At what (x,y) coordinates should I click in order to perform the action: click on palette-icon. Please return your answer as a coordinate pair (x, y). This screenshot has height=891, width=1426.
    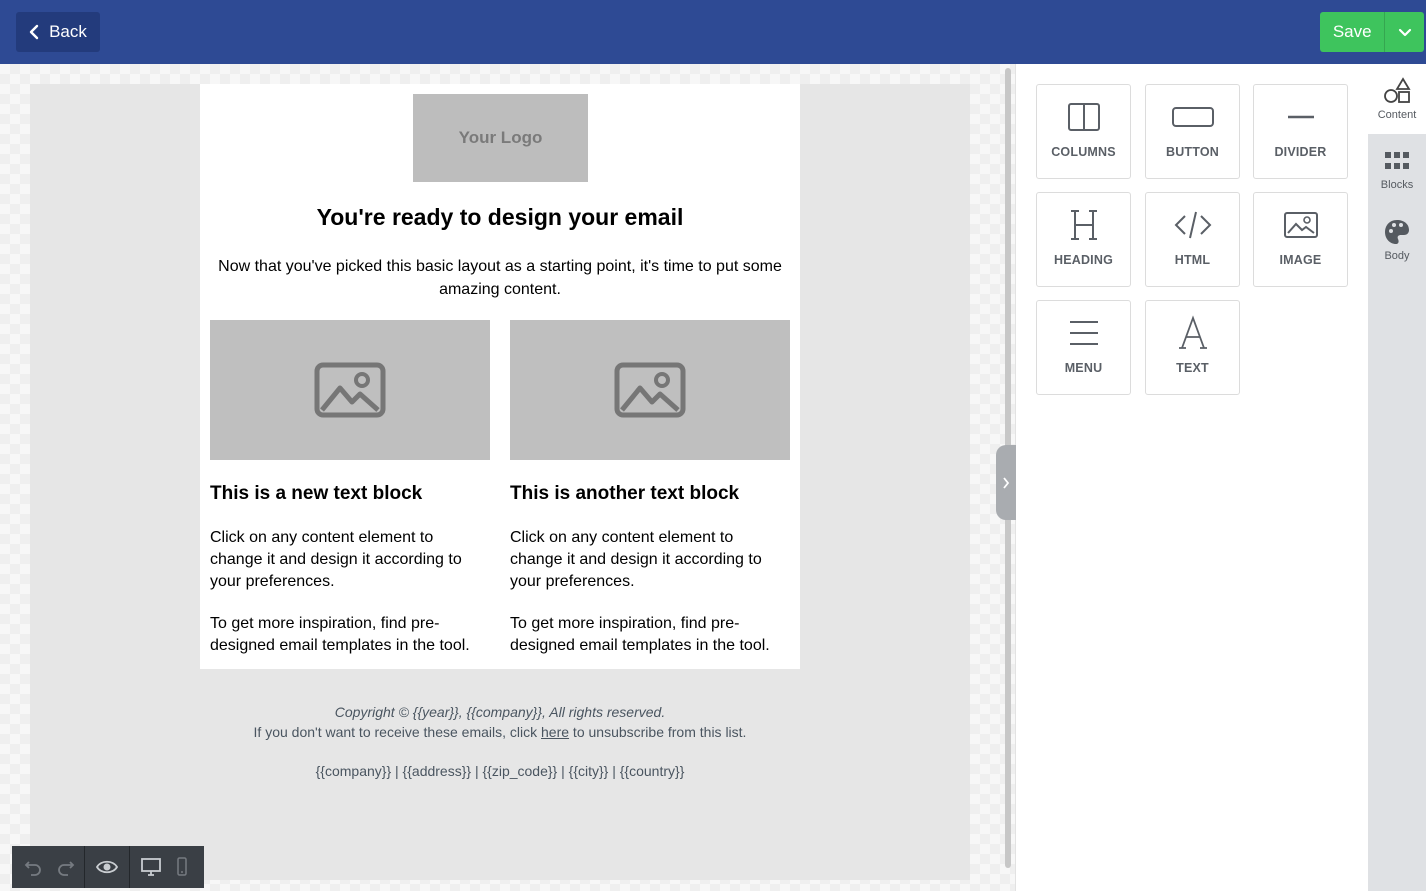
    Looking at the image, I should click on (1397, 232).